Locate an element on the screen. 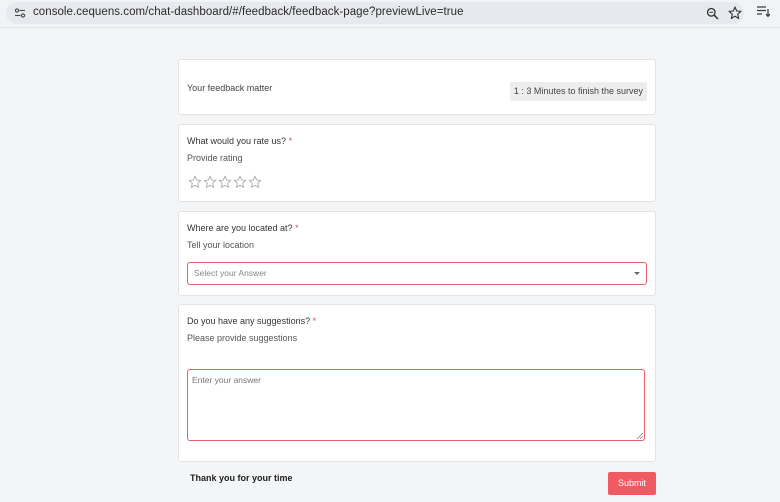  site-settings-icon is located at coordinates (20, 13).